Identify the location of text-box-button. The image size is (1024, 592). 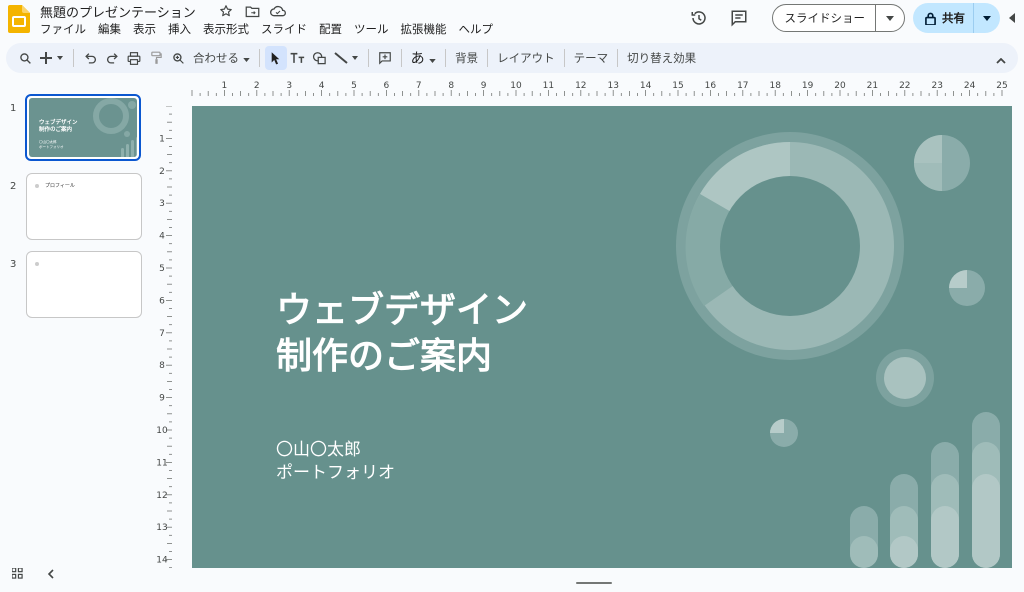
(298, 58).